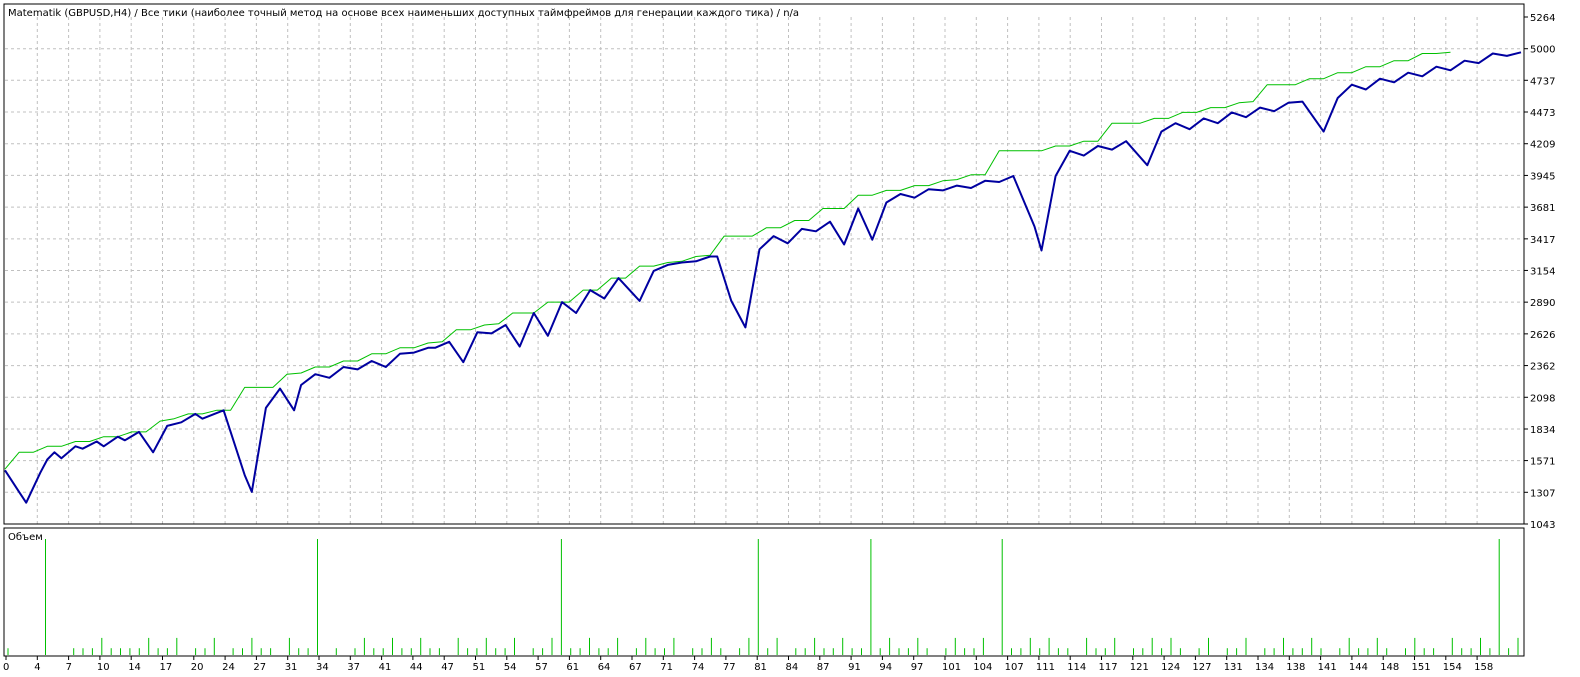  Describe the element at coordinates (951, 667) in the screenshot. I see `x-tick-label: 101` at that location.